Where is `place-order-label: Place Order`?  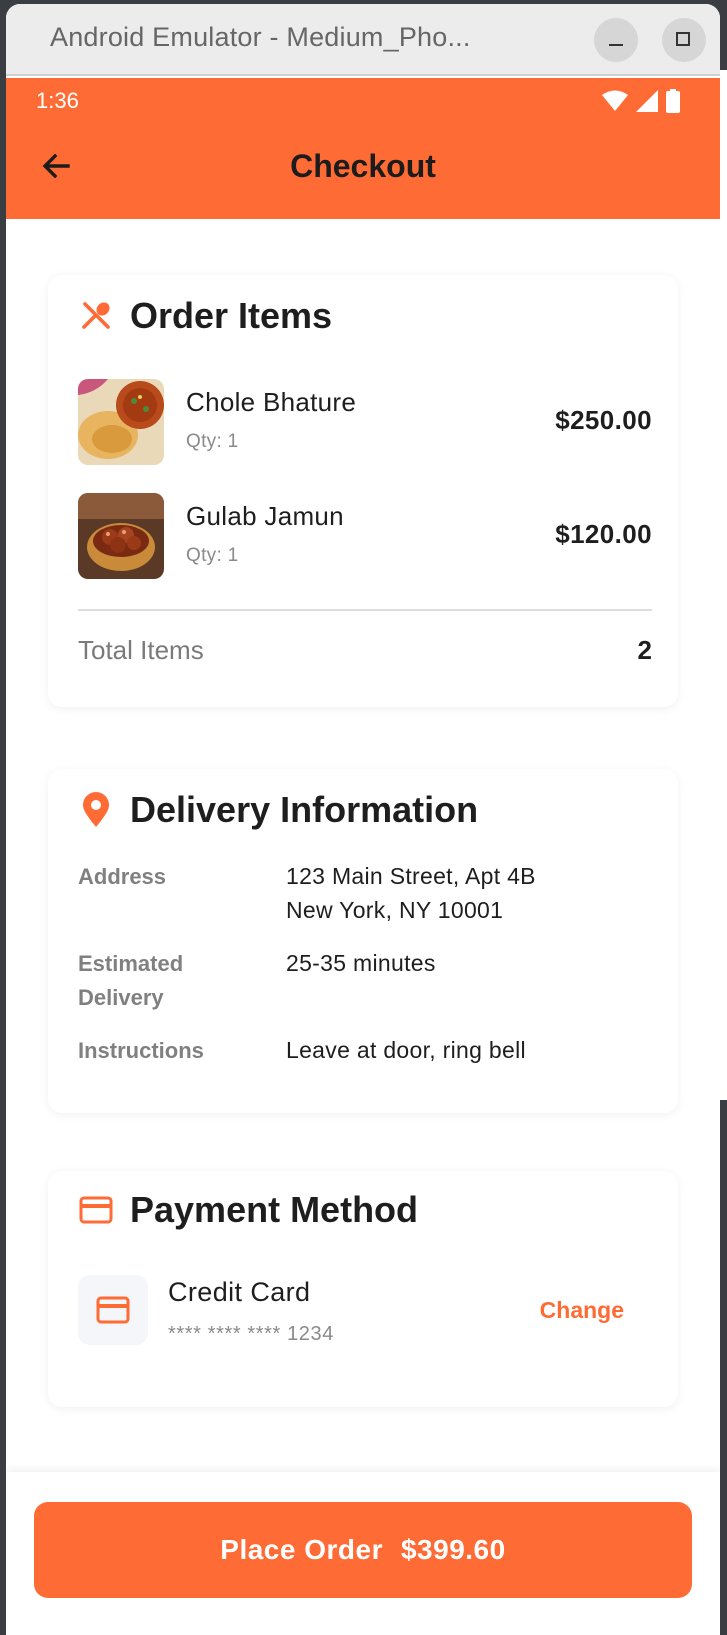 place-order-label: Place Order is located at coordinates (301, 1549).